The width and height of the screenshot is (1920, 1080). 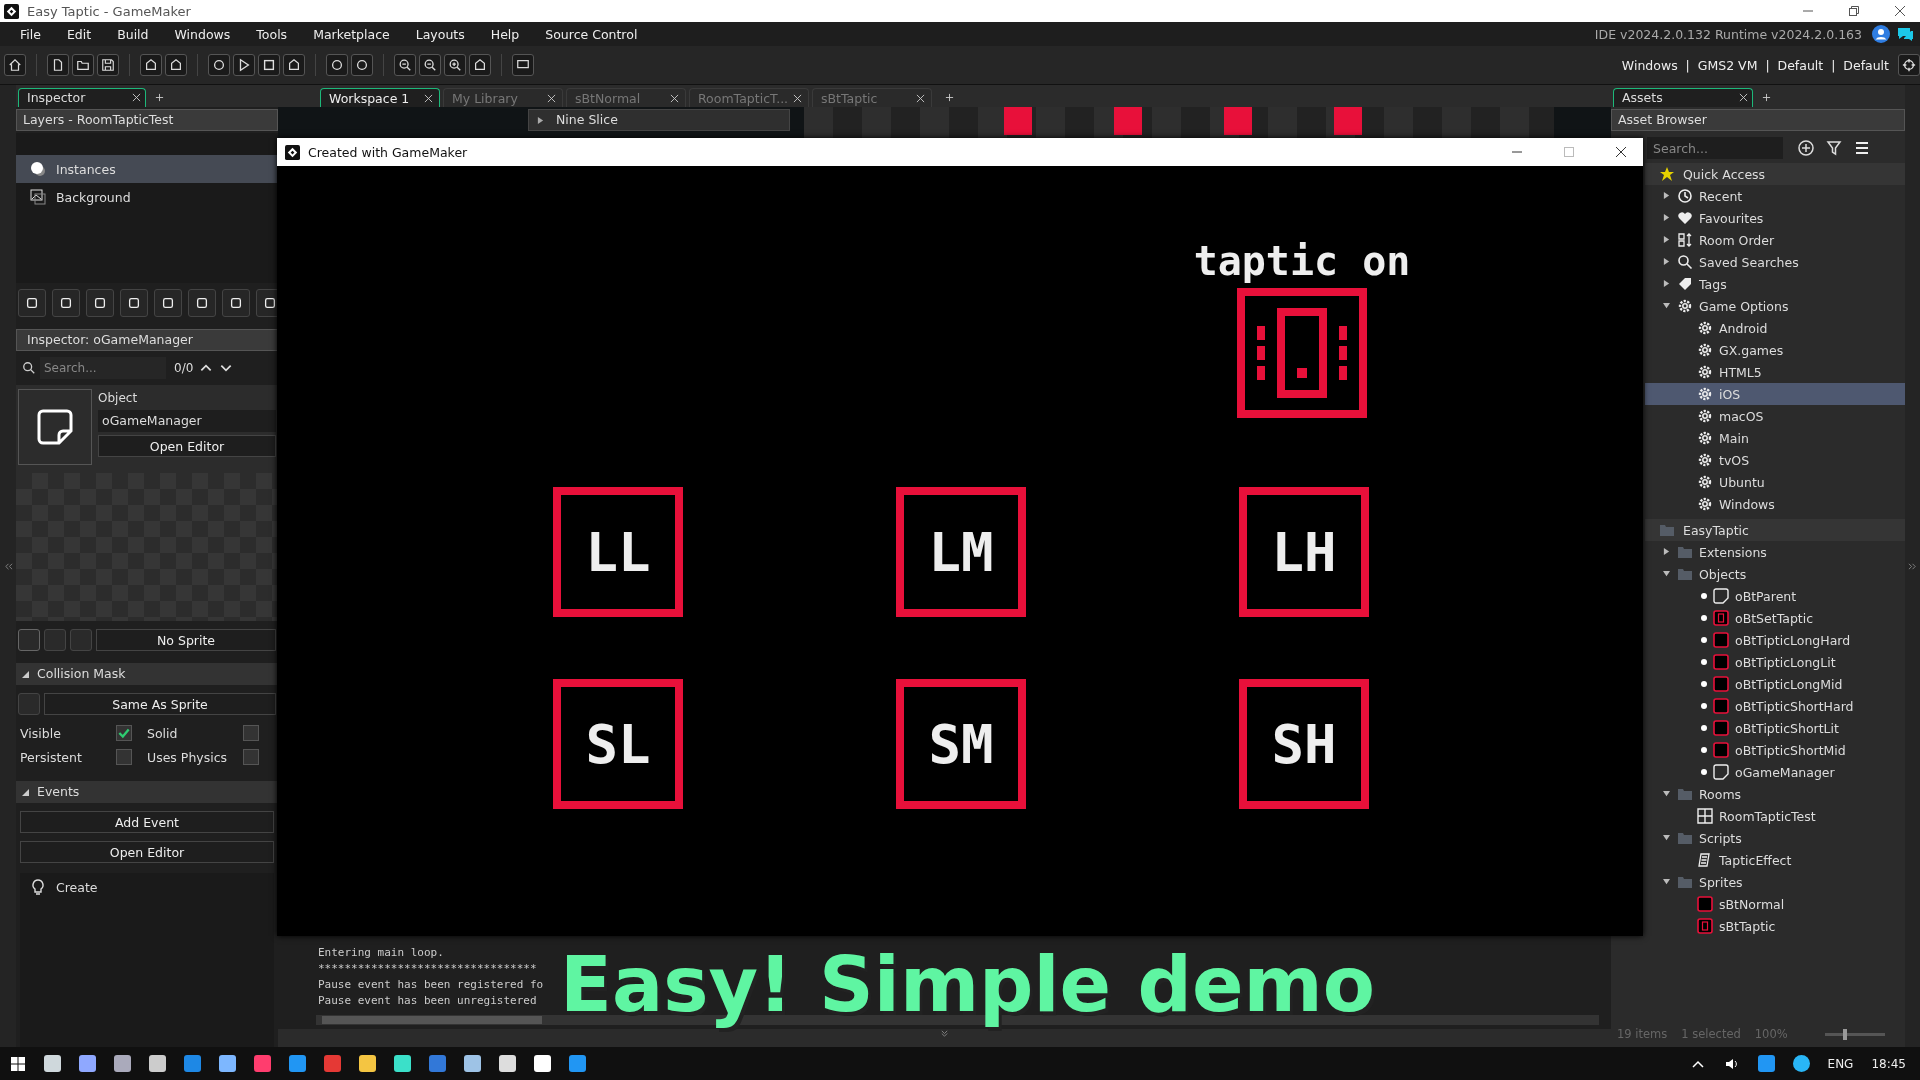 I want to click on start-icon, so click(x=18, y=1063).